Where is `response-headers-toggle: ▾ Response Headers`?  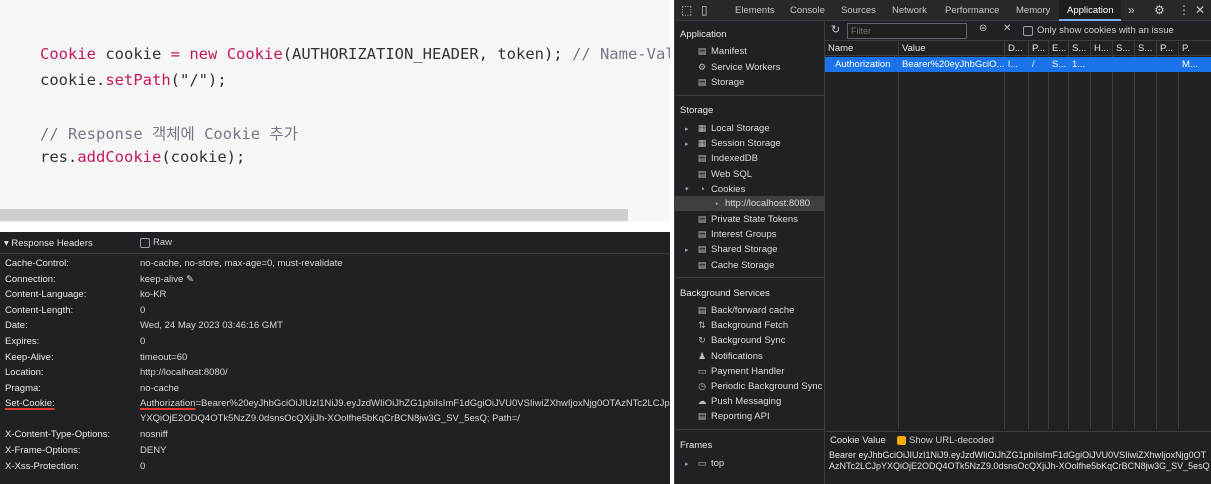
response-headers-toggle: ▾ Response Headers is located at coordinates (48, 243).